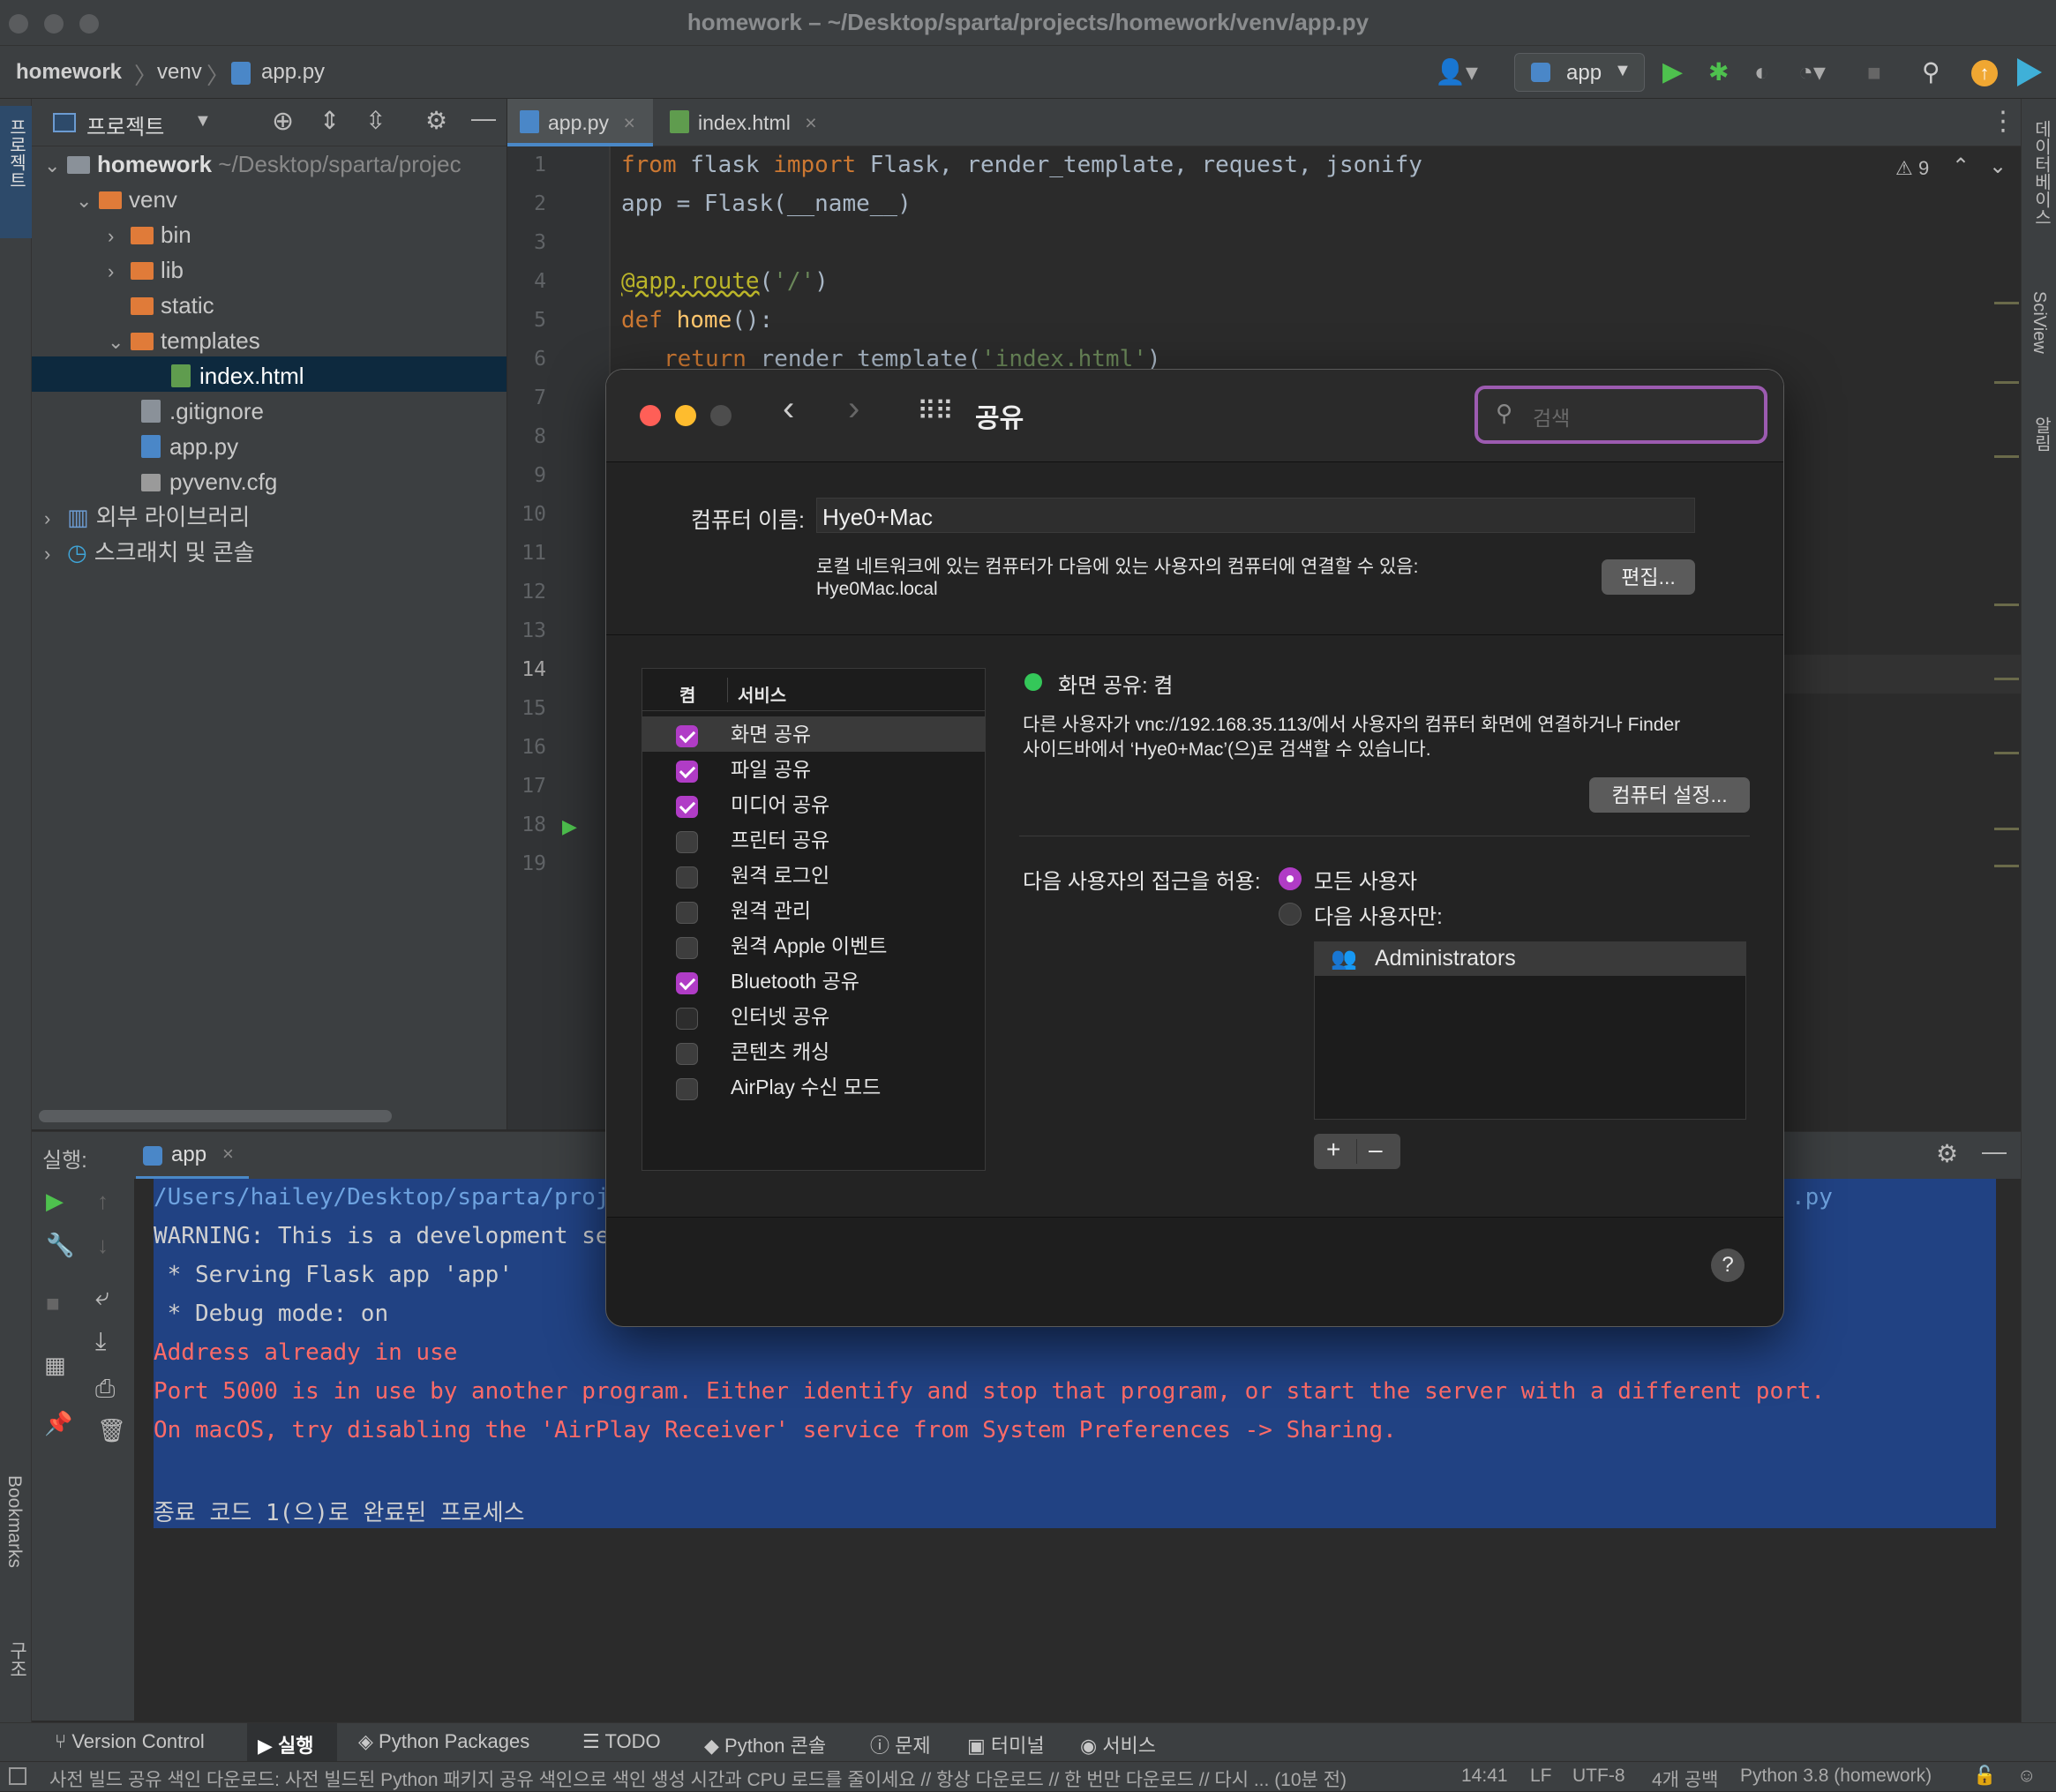  I want to click on users-list-row: 👥 Administrators, so click(1530, 959).